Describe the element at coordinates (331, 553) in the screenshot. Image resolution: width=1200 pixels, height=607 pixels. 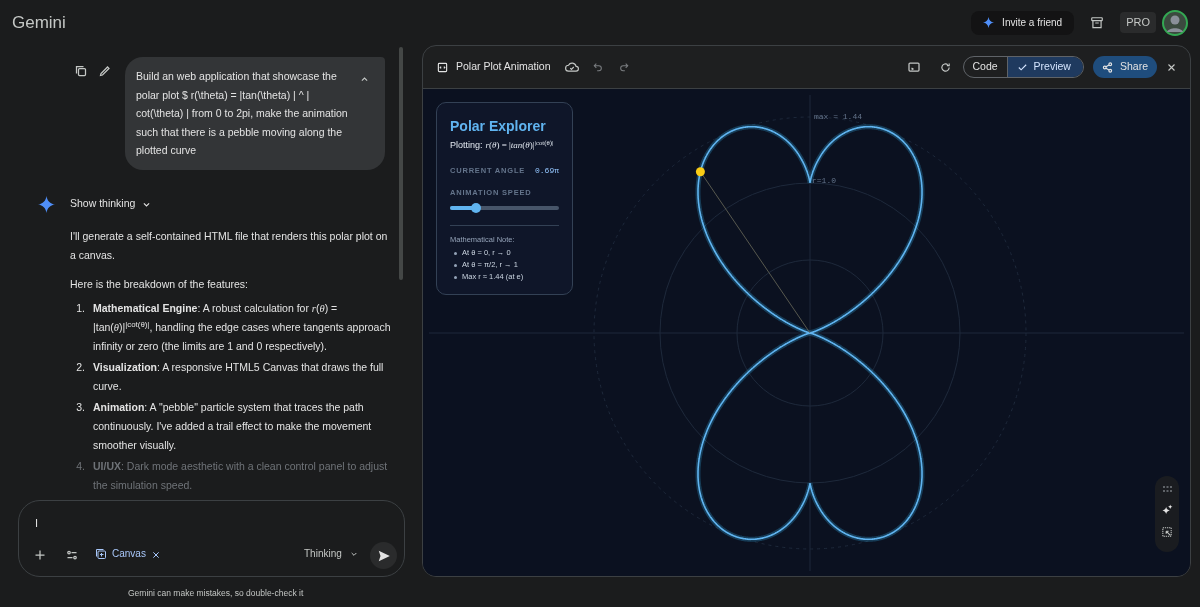
I see `mode-selector: Thinking` at that location.